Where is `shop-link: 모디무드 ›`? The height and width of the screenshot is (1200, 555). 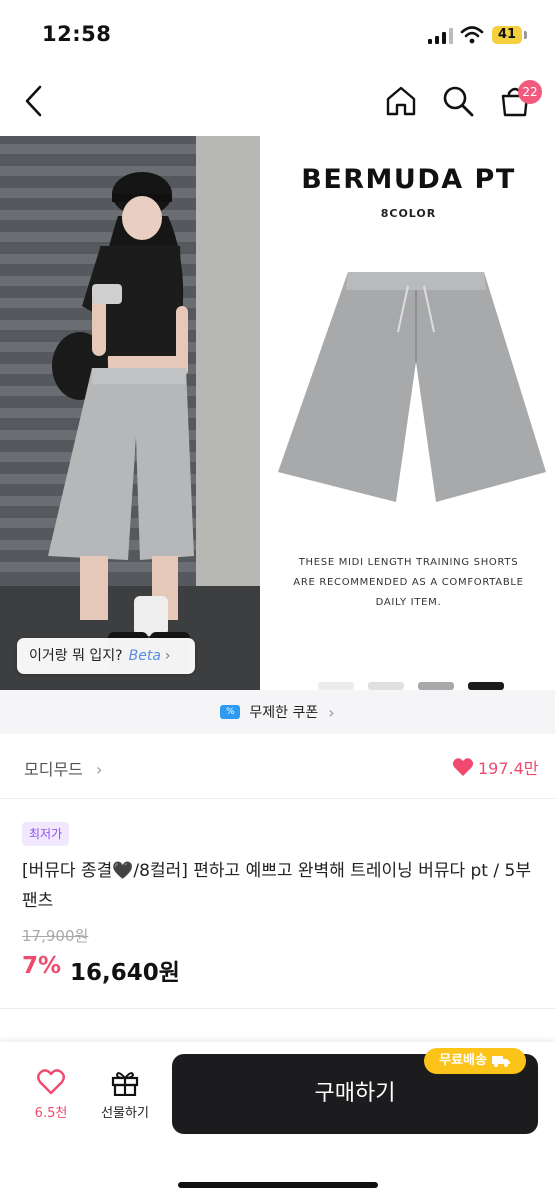
shop-link: 모디무드 › is located at coordinates (63, 768).